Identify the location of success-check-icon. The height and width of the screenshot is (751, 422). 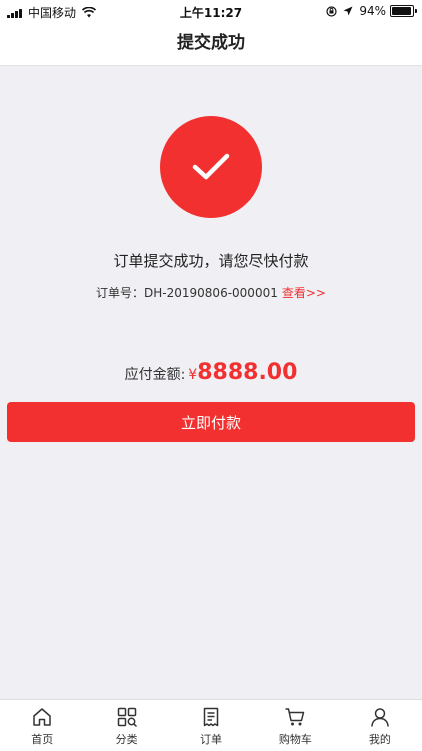
(211, 167).